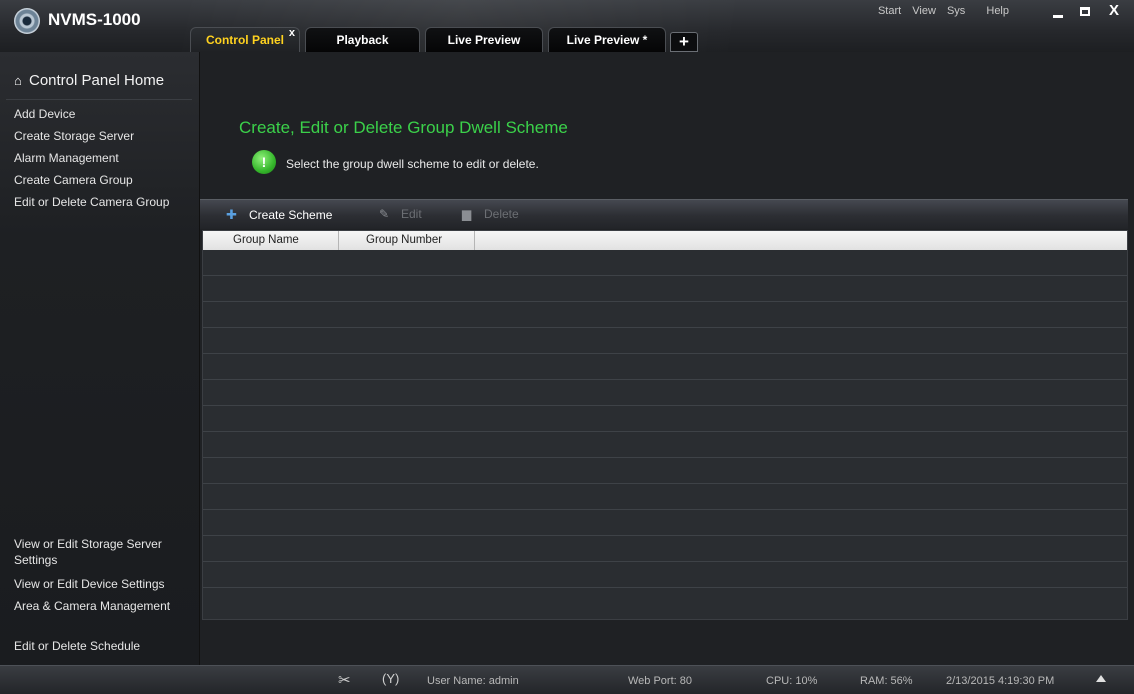  I want to click on control-panel-home-link: ⌂ Control Panel Home, so click(89, 80).